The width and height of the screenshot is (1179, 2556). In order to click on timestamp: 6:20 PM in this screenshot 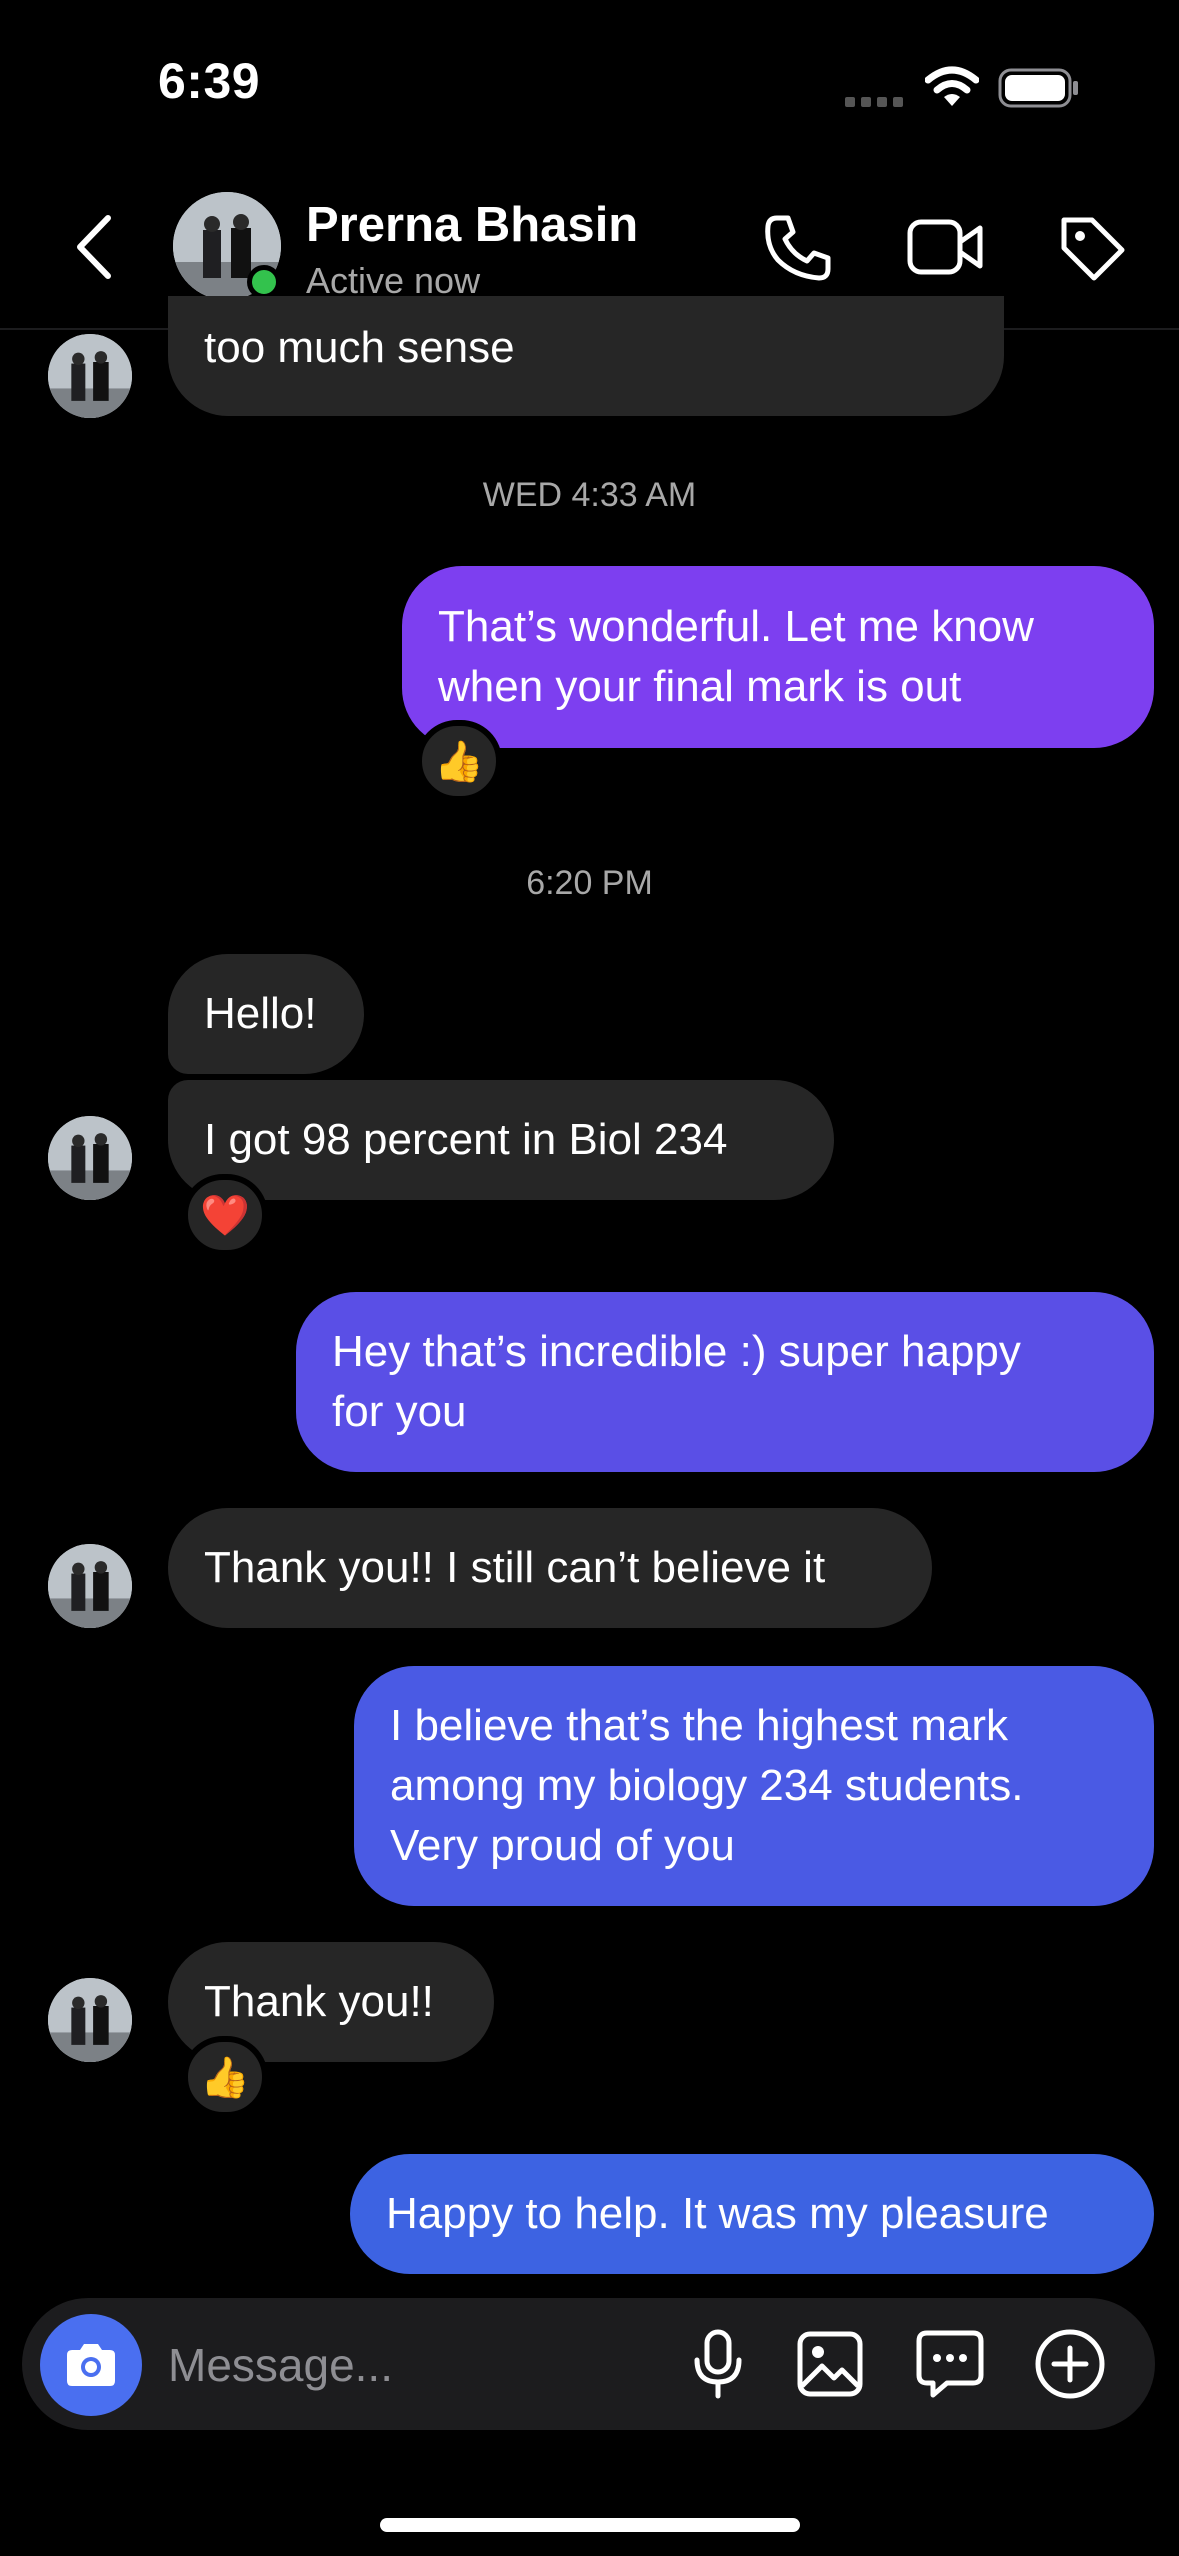, I will do `click(589, 883)`.